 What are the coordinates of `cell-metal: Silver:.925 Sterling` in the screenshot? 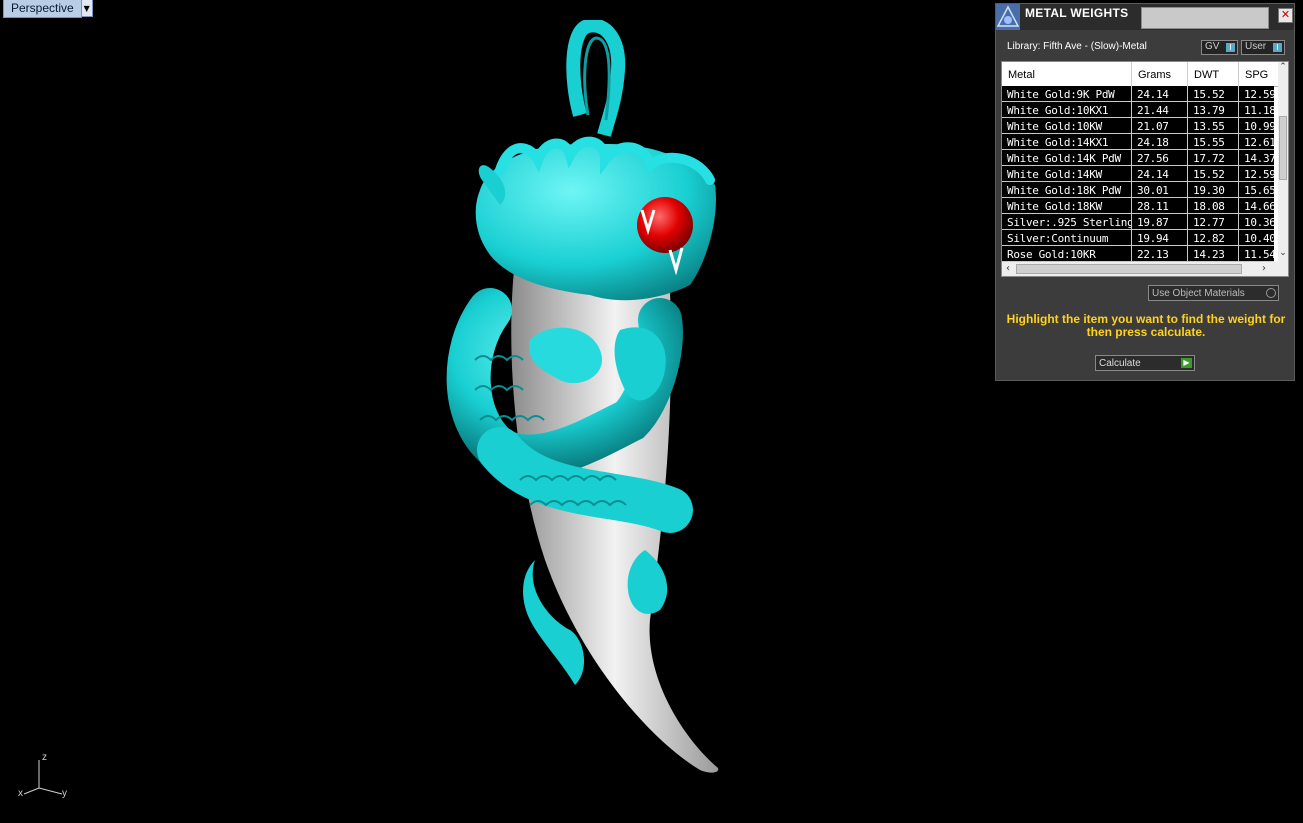 It's located at (1067, 221).